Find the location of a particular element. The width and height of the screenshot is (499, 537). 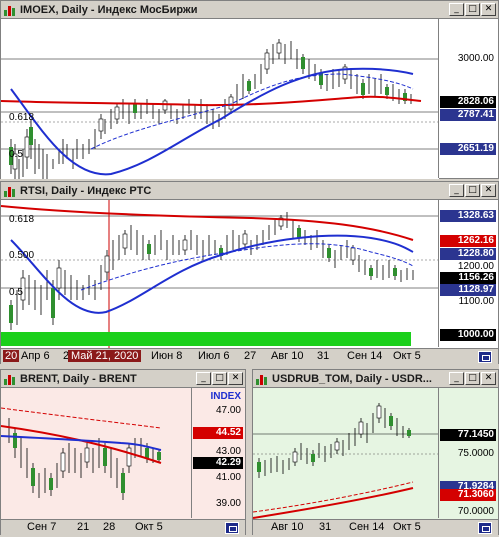

usdrub-price-axis: 77.1450 75.0000 71.9284 71.3060 70.0000 is located at coordinates (468, 453).